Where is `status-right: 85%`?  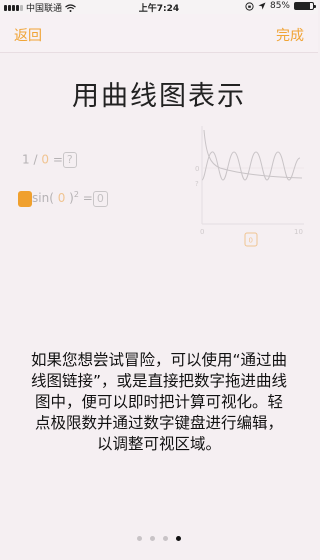 status-right: 85% is located at coordinates (280, 6).